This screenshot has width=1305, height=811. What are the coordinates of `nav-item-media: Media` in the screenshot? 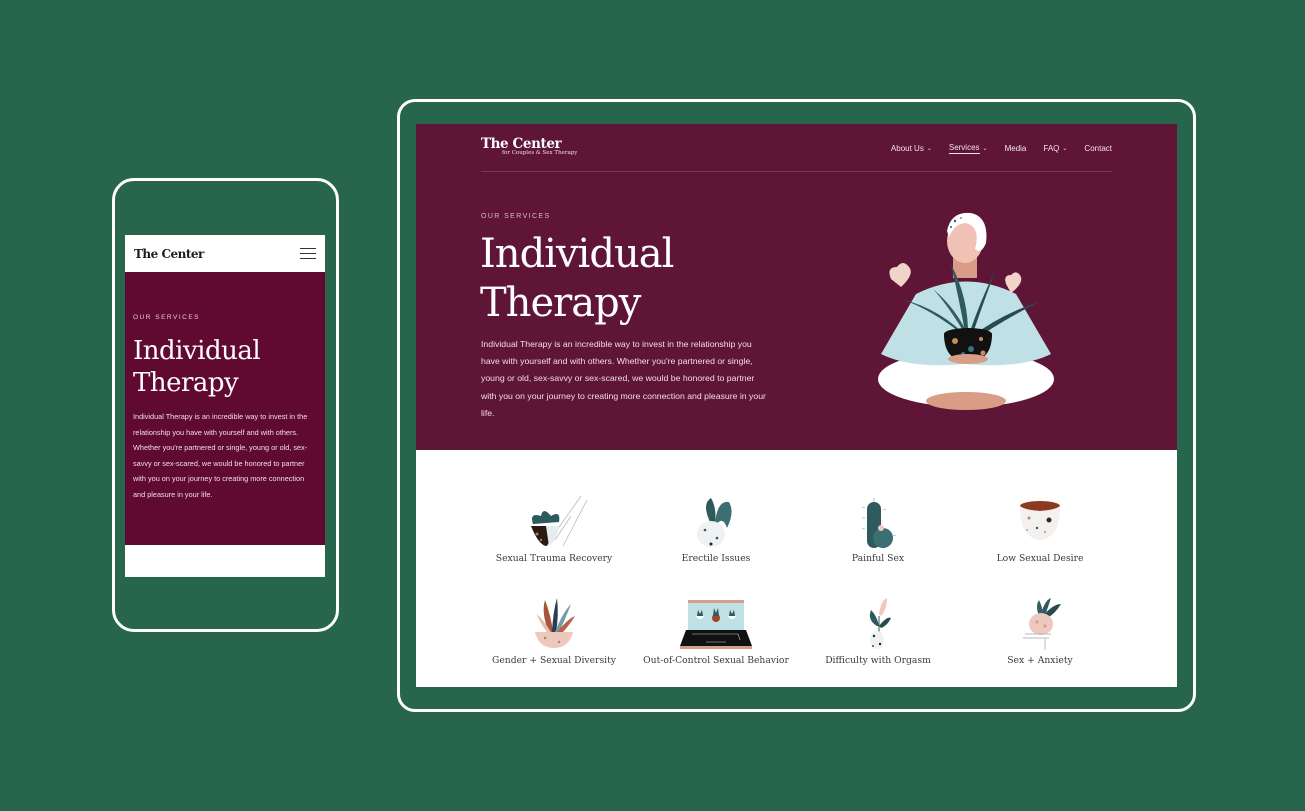 It's located at (1016, 148).